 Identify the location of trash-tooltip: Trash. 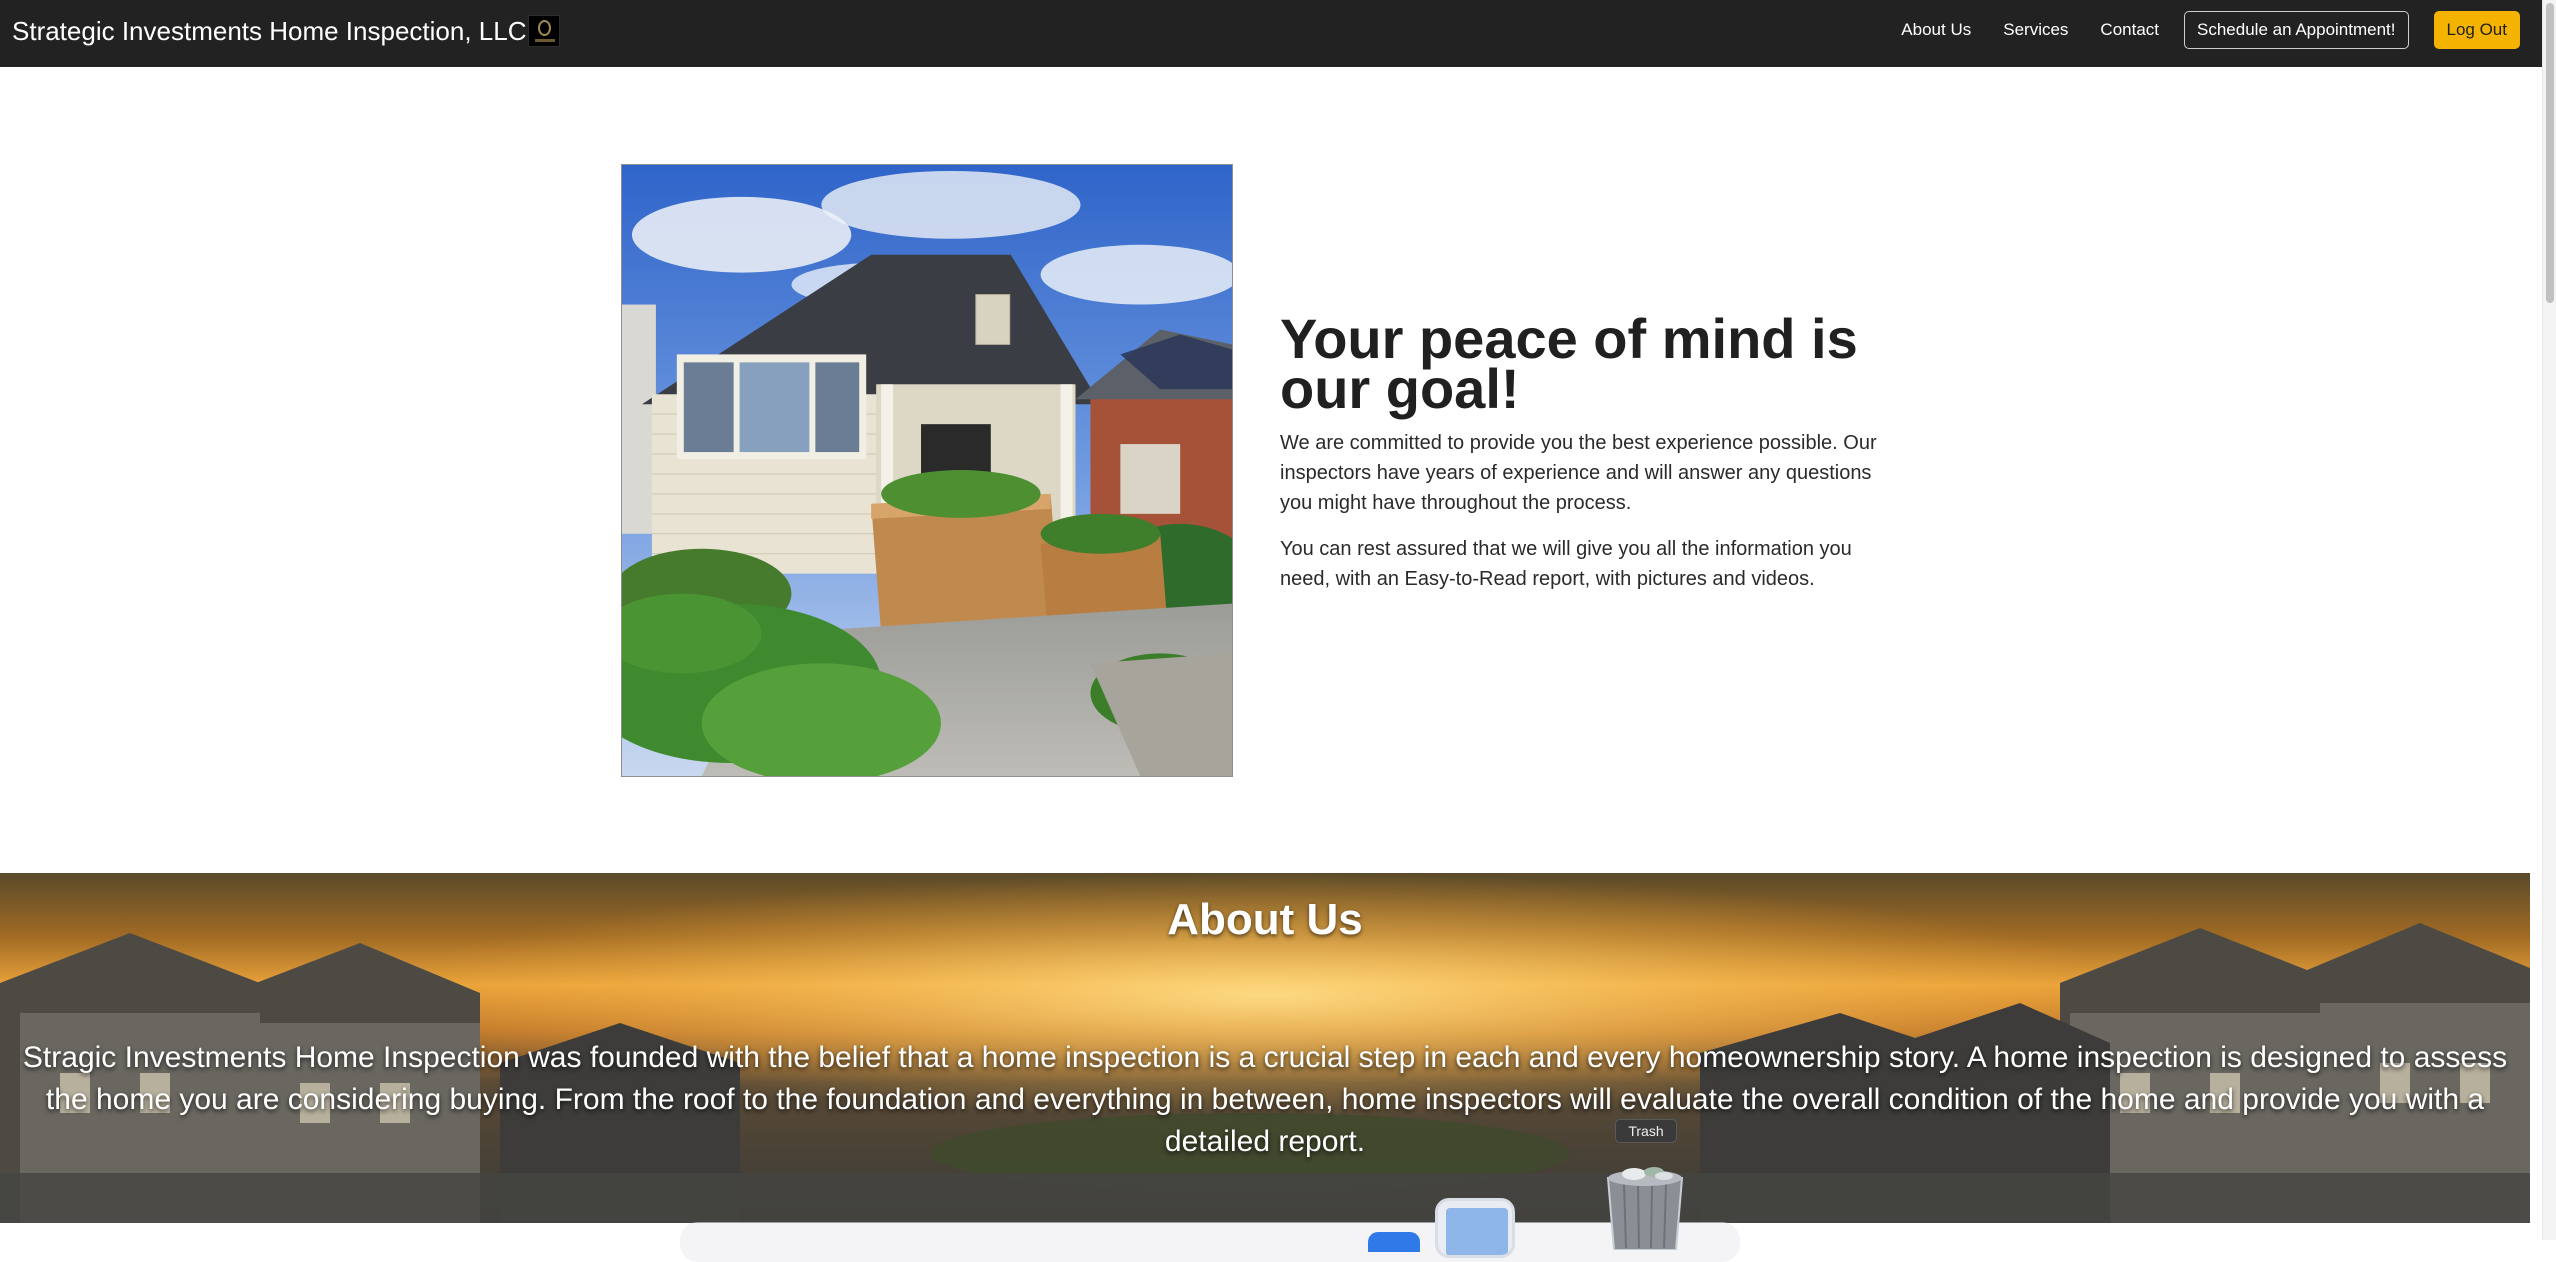
(1646, 1131).